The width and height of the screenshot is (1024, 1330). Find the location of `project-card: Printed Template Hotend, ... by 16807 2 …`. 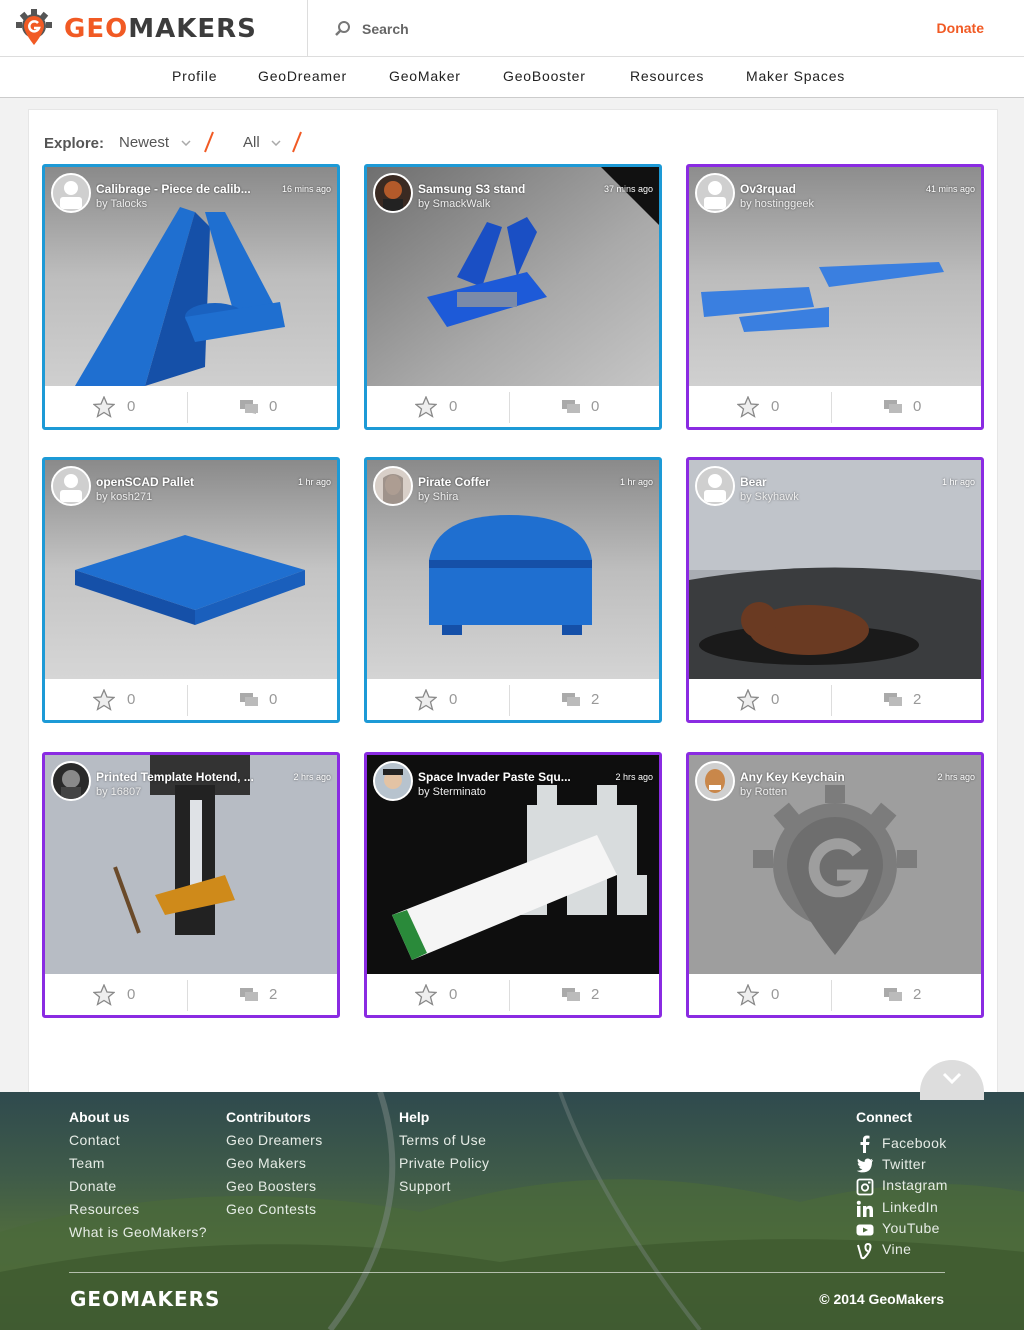

project-card: Printed Template Hotend, ... by 16807 2 … is located at coordinates (191, 885).